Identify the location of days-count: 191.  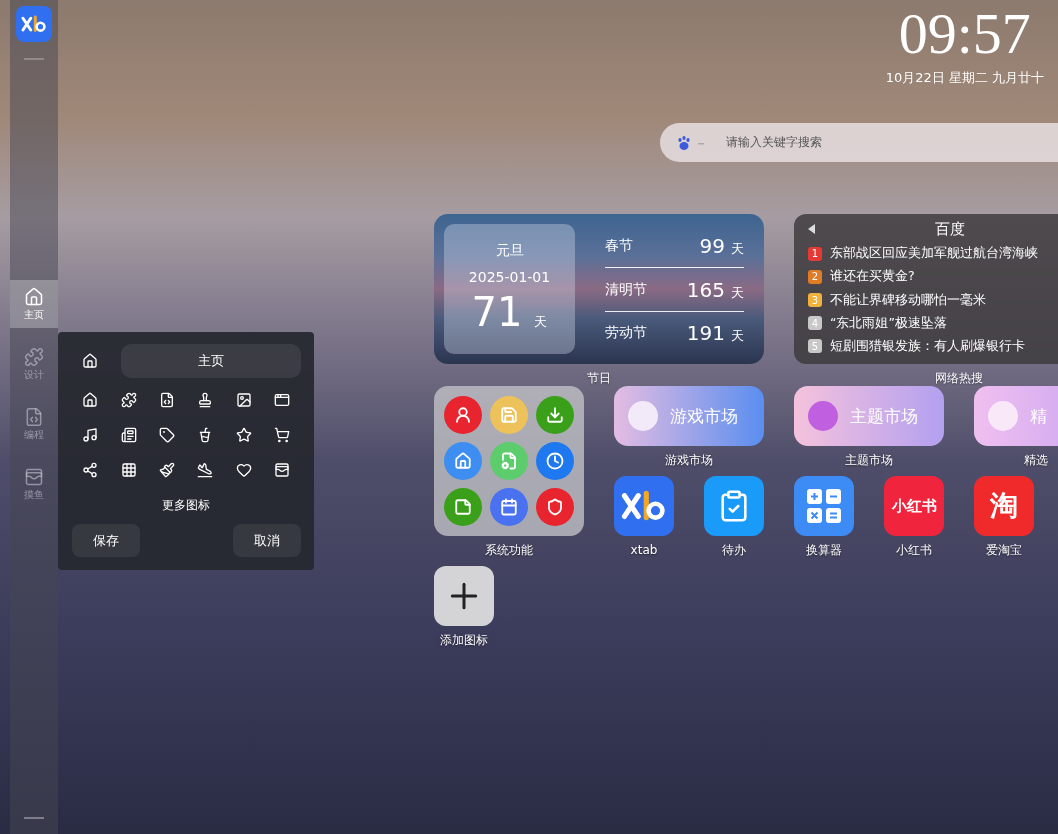
(705, 332).